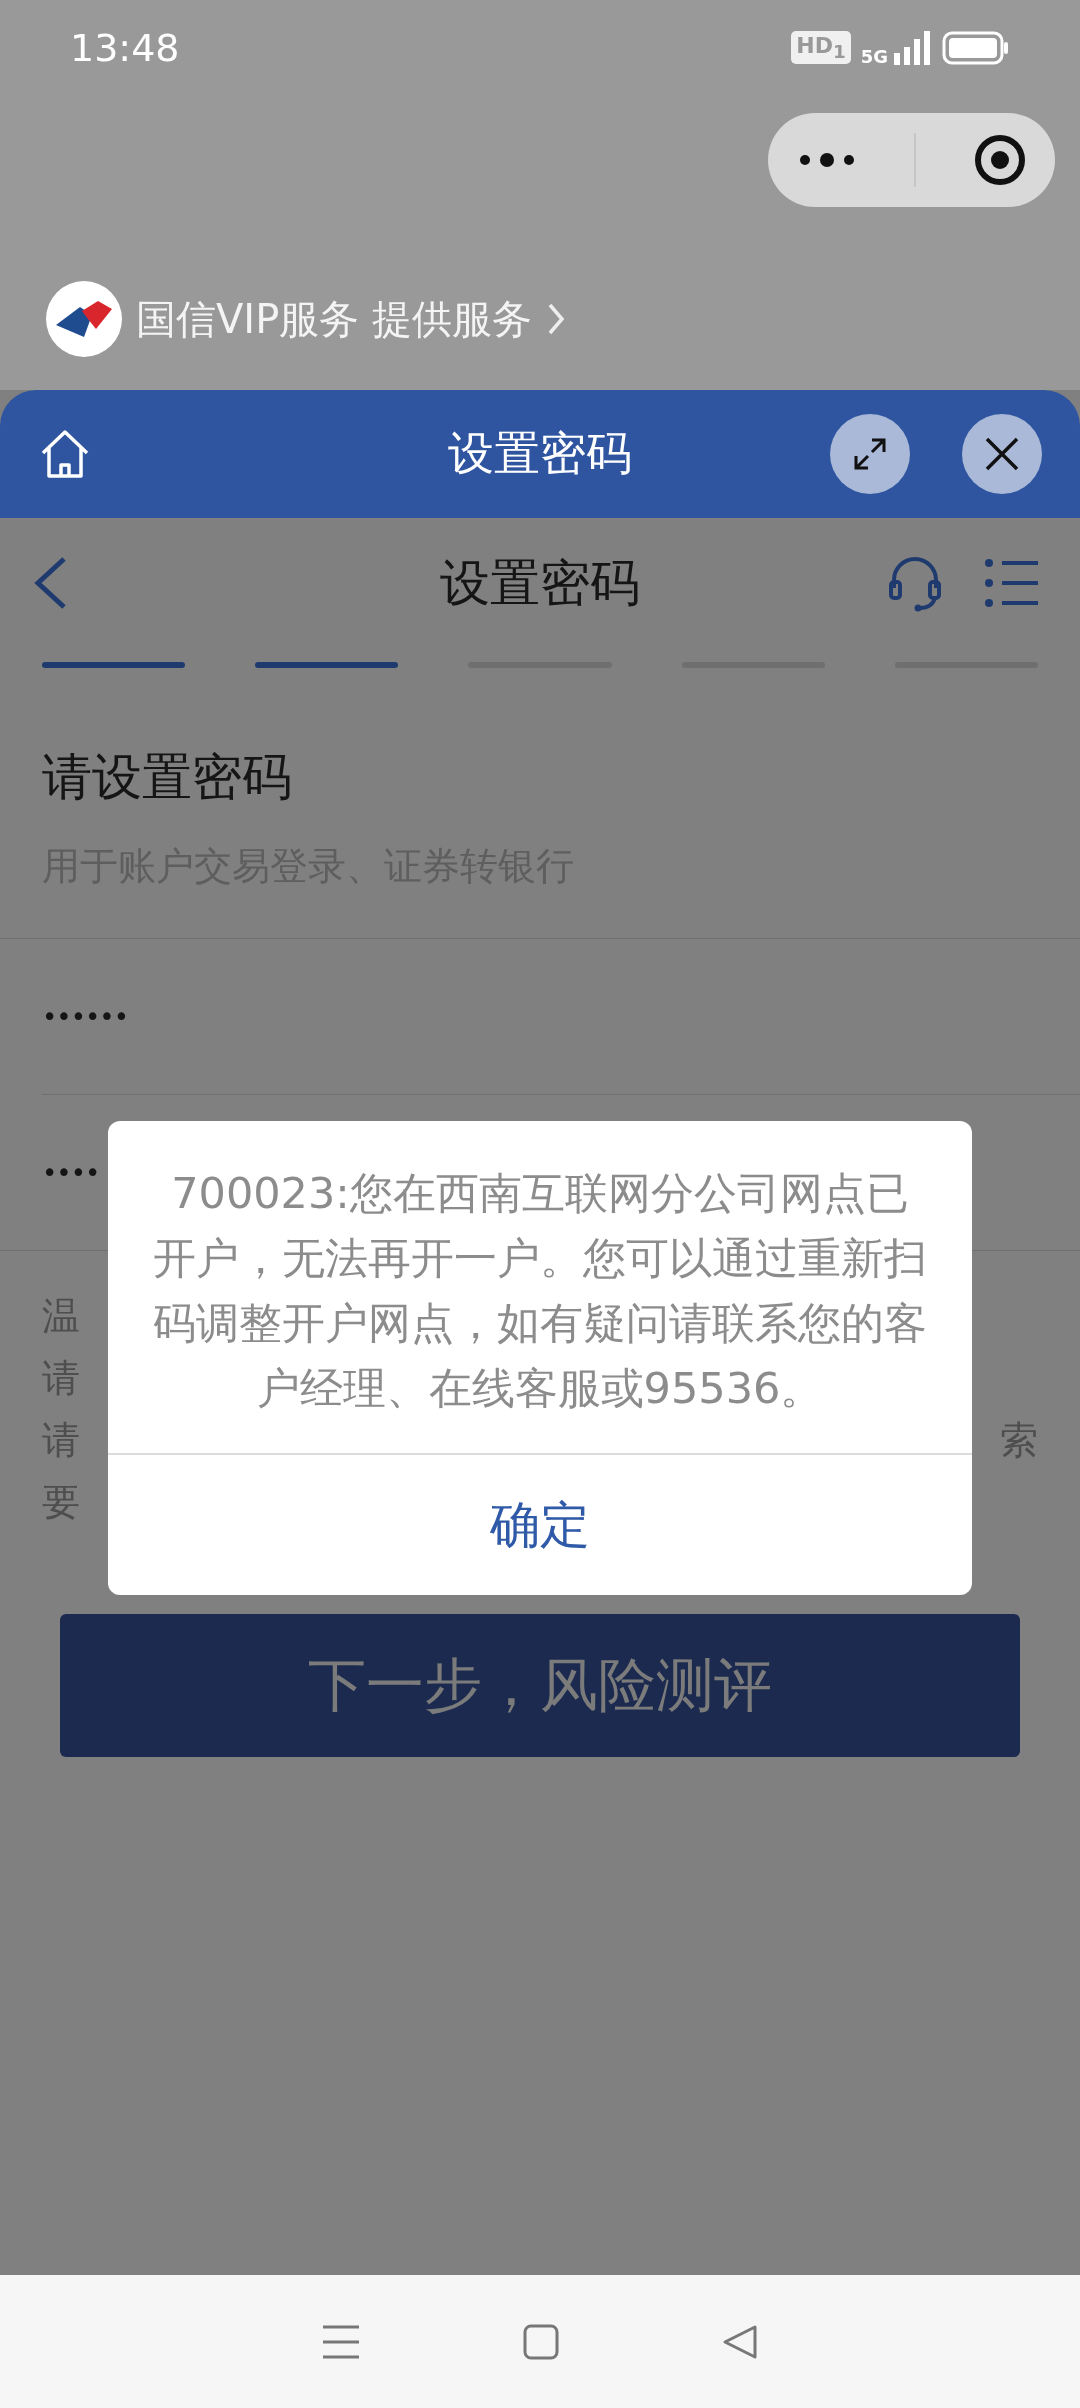 This screenshot has width=1080, height=2408. Describe the element at coordinates (85, 1016) in the screenshot. I see `password-field: ••••••` at that location.